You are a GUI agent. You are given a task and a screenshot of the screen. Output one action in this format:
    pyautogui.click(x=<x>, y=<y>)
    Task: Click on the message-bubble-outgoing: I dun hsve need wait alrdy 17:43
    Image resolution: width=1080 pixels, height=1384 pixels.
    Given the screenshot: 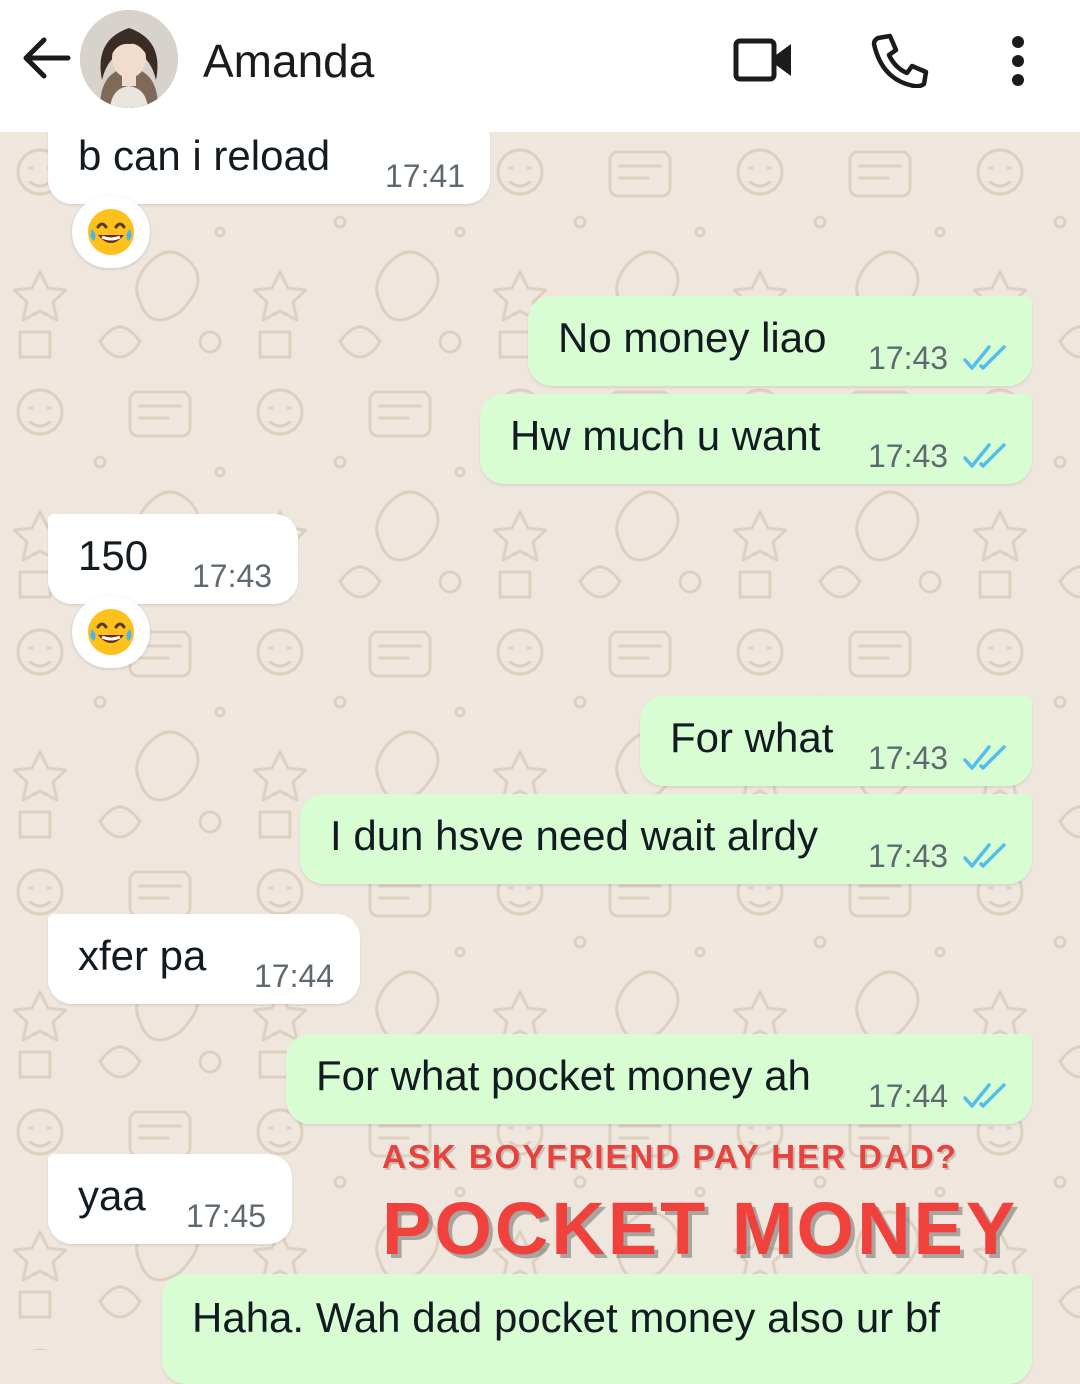 What is the action you would take?
    pyautogui.click(x=666, y=839)
    